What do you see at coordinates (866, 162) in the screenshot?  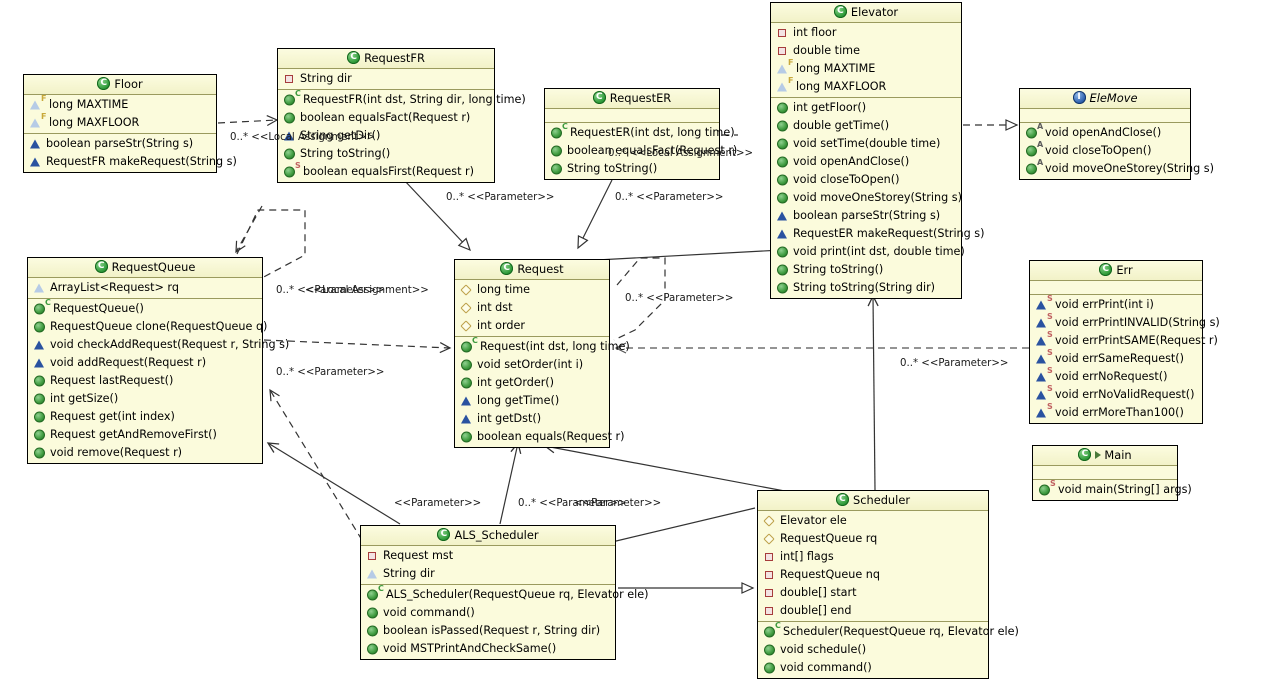 I see `method-row: void openAndClose()` at bounding box center [866, 162].